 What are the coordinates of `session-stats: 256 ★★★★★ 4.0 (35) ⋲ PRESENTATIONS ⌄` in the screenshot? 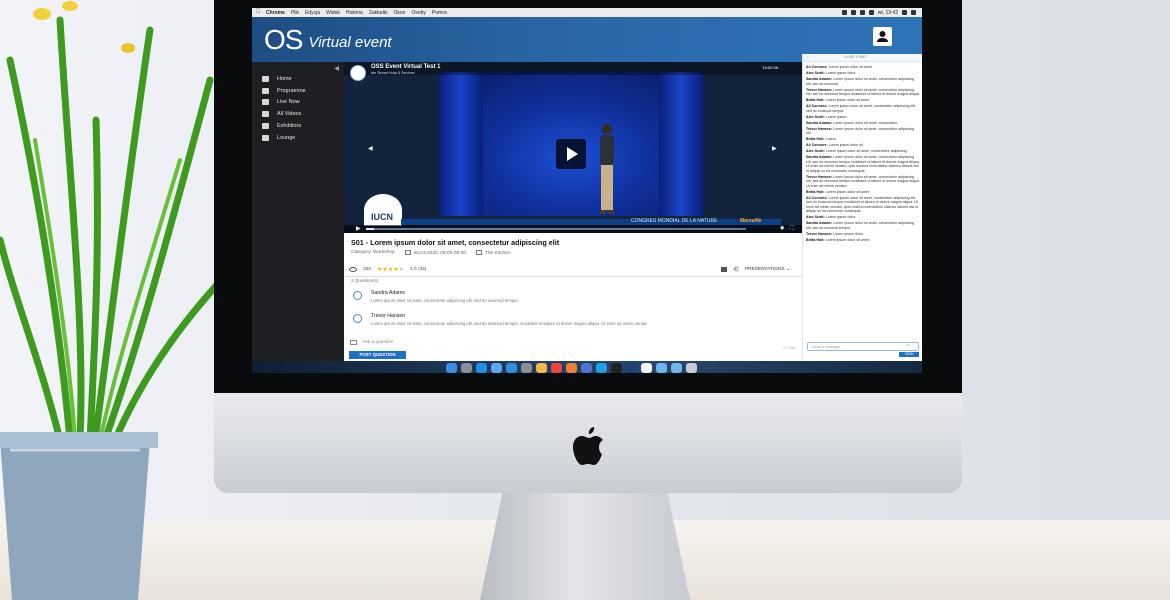 It's located at (573, 269).